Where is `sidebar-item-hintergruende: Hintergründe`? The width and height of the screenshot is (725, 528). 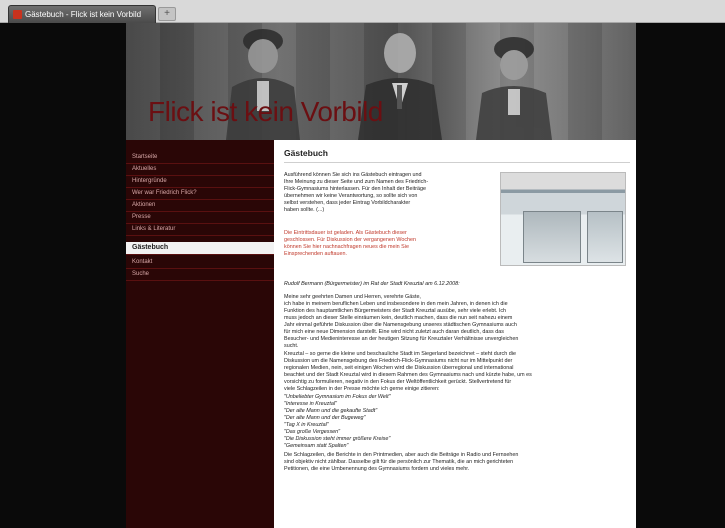 sidebar-item-hintergruende: Hintergründe is located at coordinates (200, 182).